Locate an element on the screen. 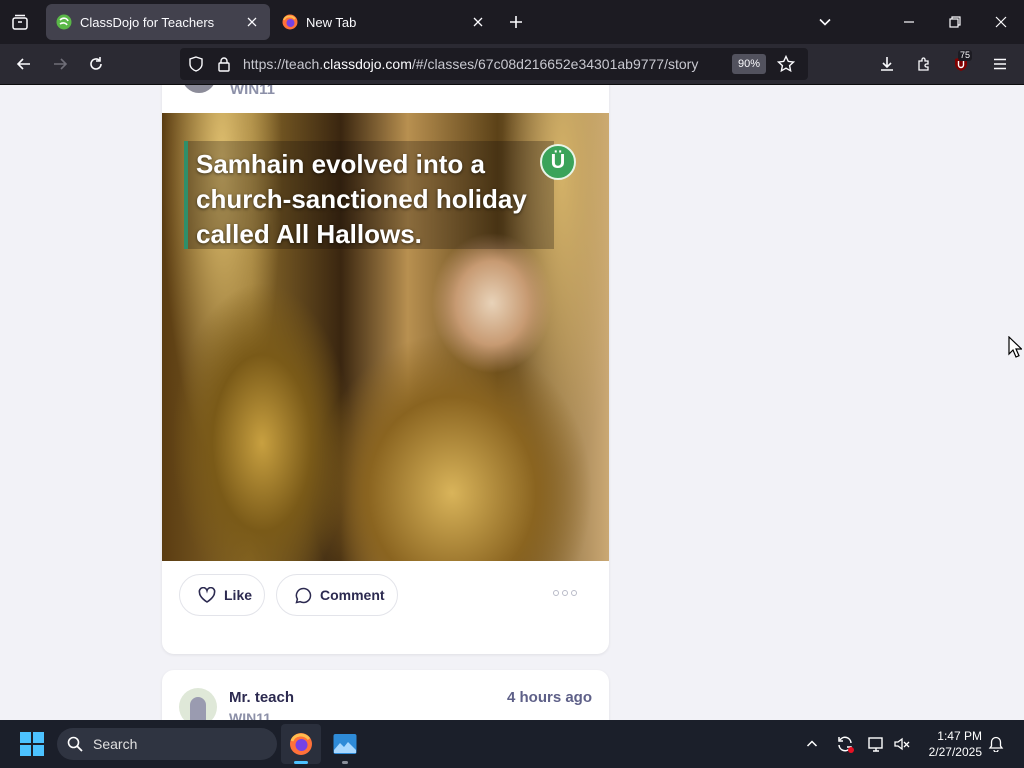  tab-list-icon is located at coordinates (20, 22).